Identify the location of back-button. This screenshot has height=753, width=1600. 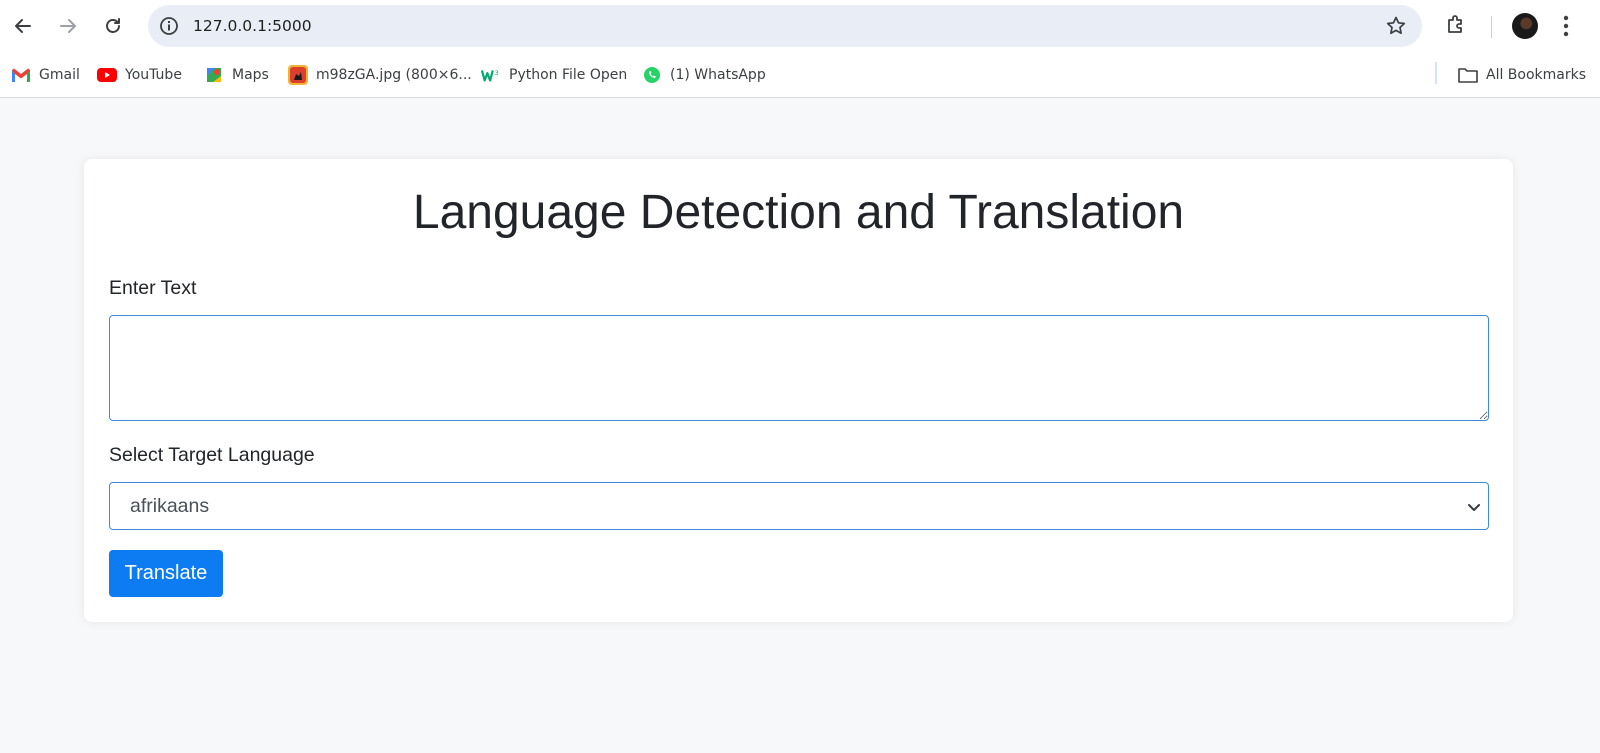
(23, 26).